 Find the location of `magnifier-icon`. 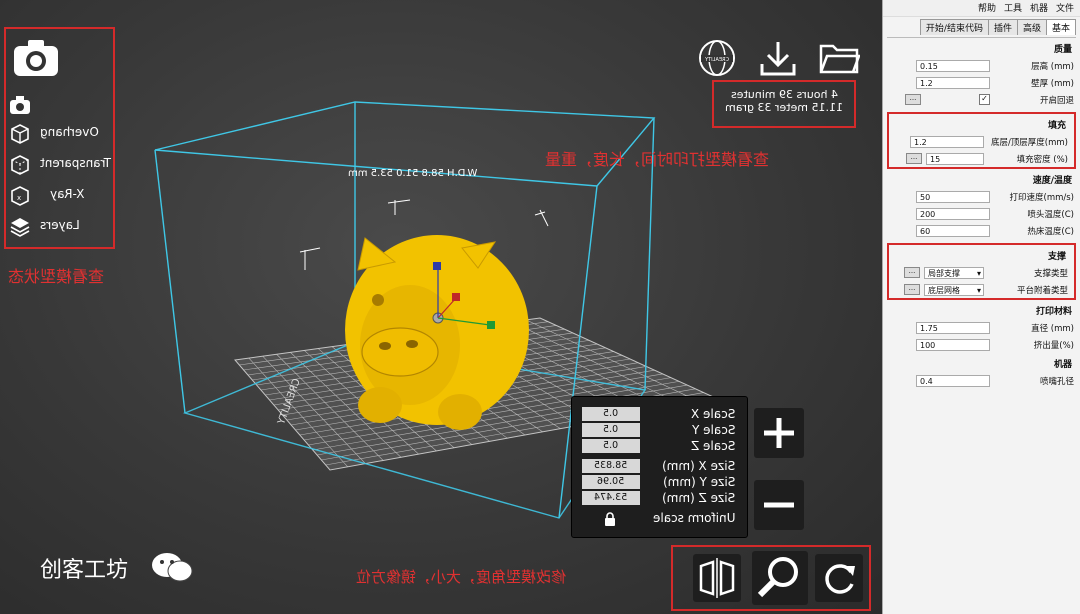

magnifier-icon is located at coordinates (777, 577).